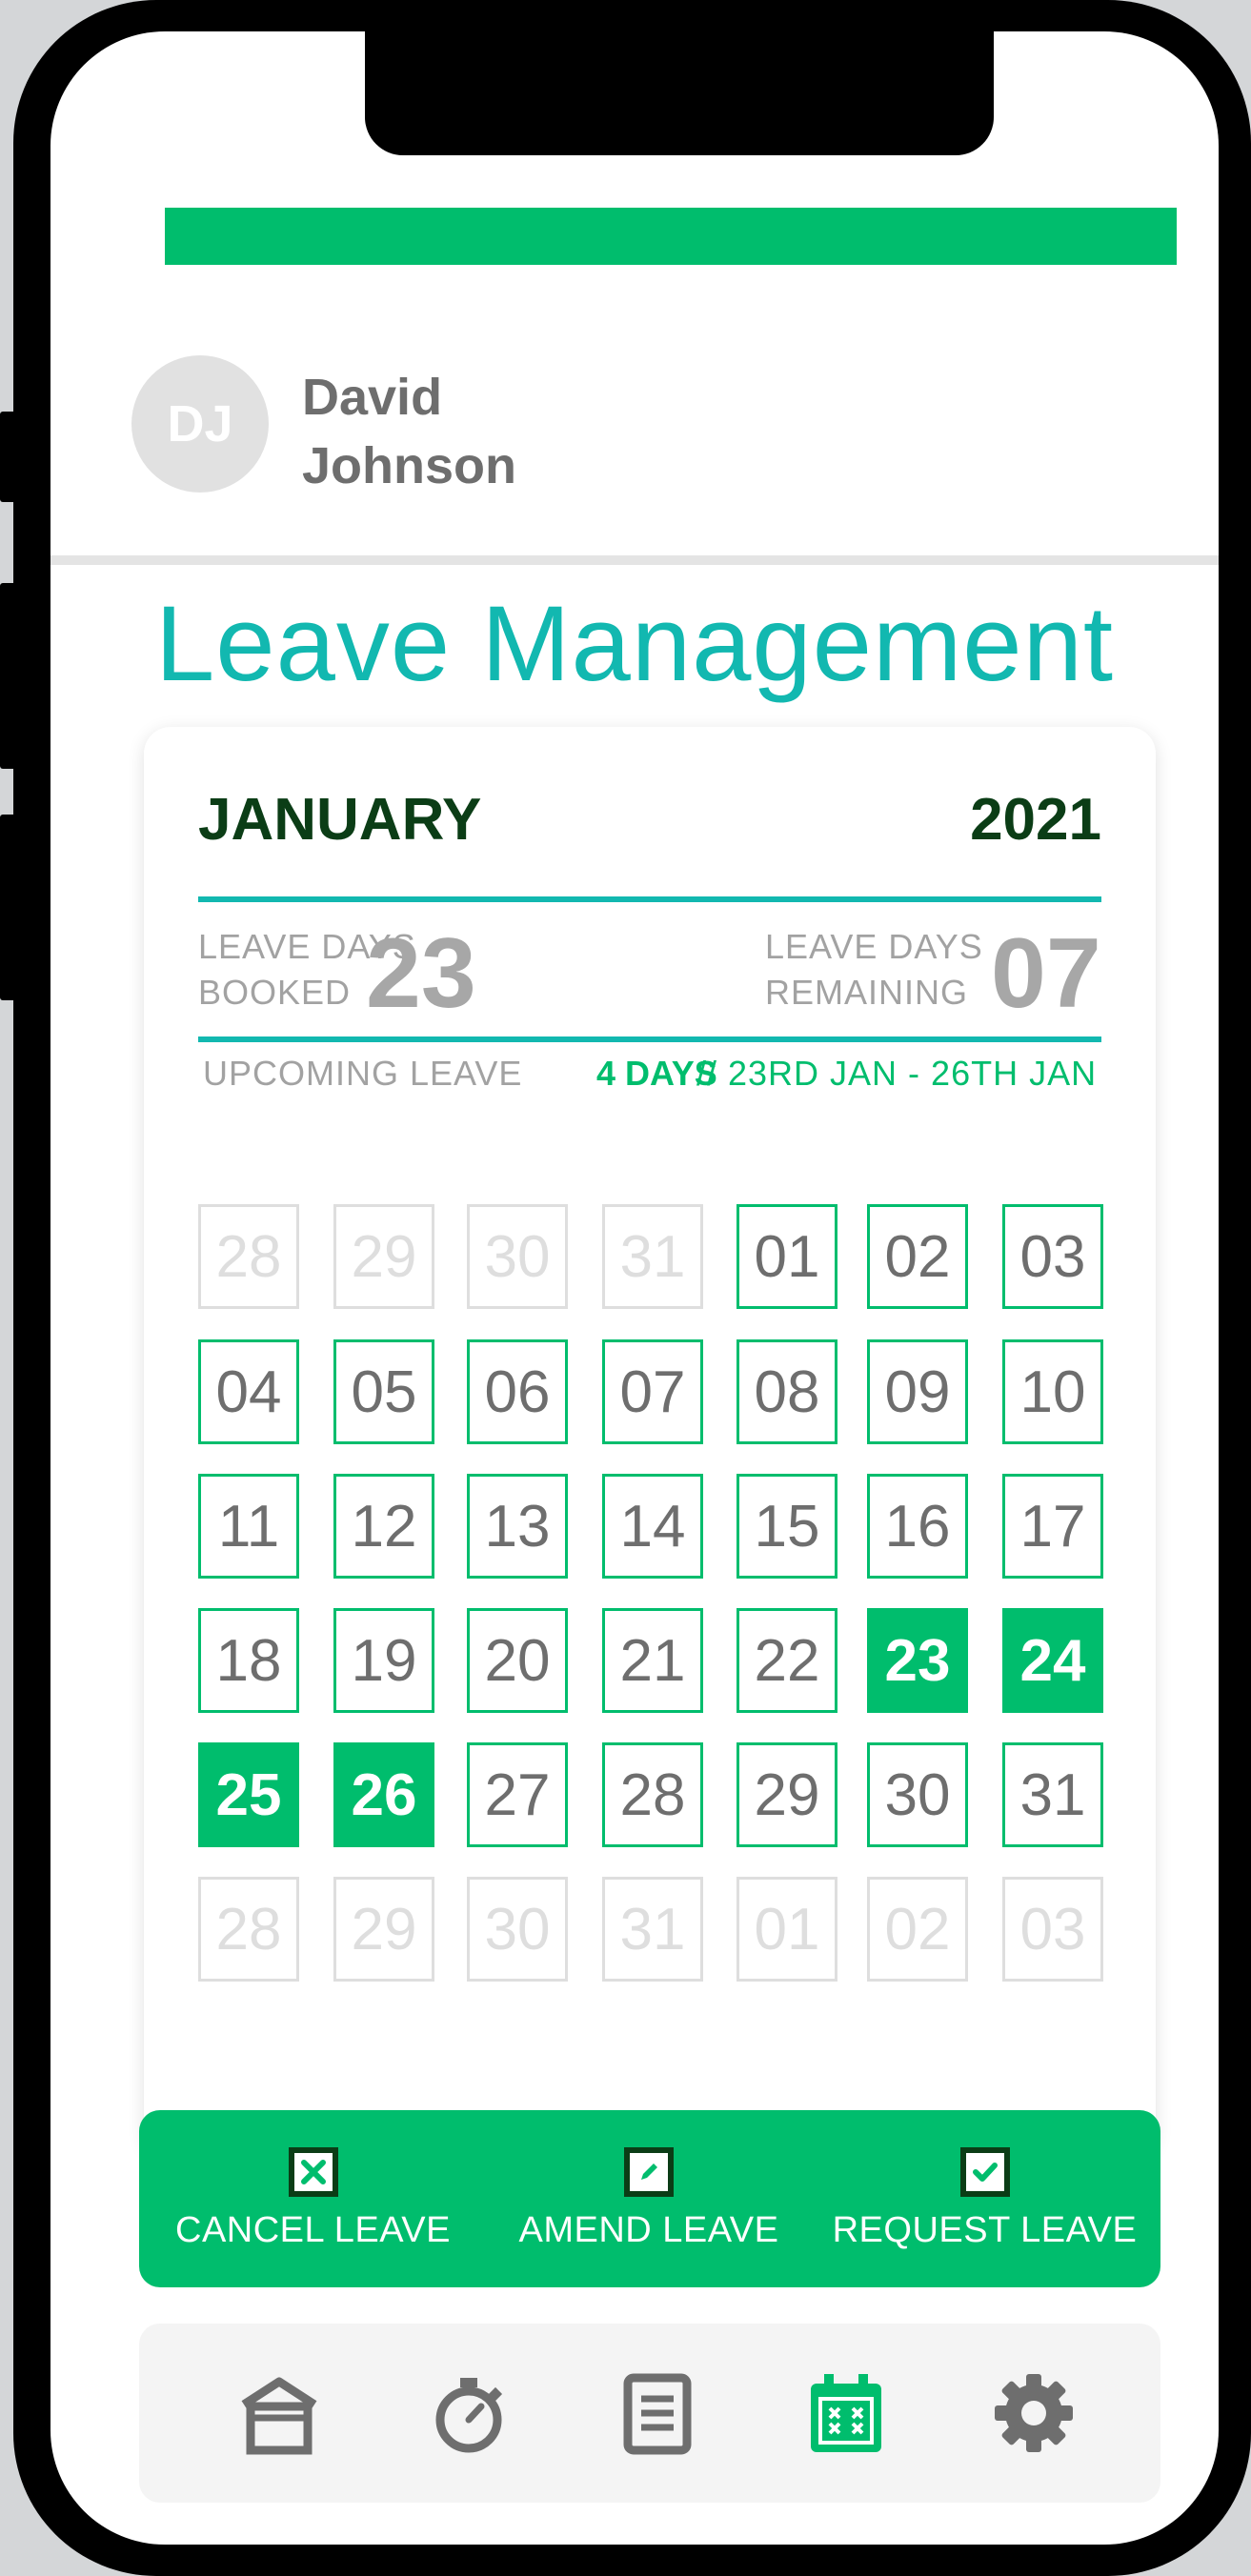  I want to click on calendar-day: 21, so click(652, 1660).